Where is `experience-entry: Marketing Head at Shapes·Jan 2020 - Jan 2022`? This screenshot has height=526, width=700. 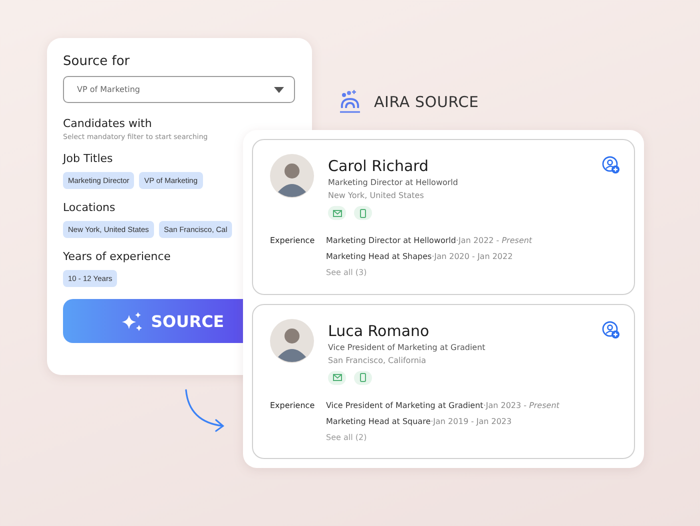 experience-entry: Marketing Head at Shapes·Jan 2020 - Jan 2022 is located at coordinates (420, 256).